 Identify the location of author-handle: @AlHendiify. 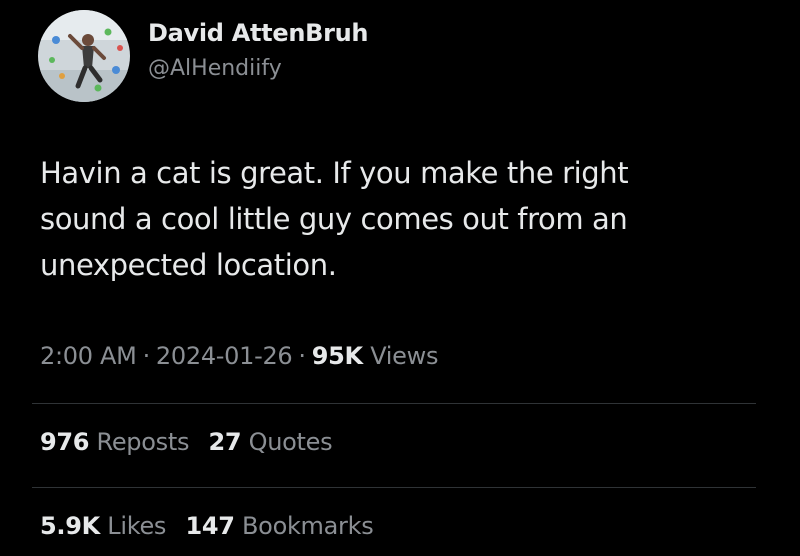
(215, 68).